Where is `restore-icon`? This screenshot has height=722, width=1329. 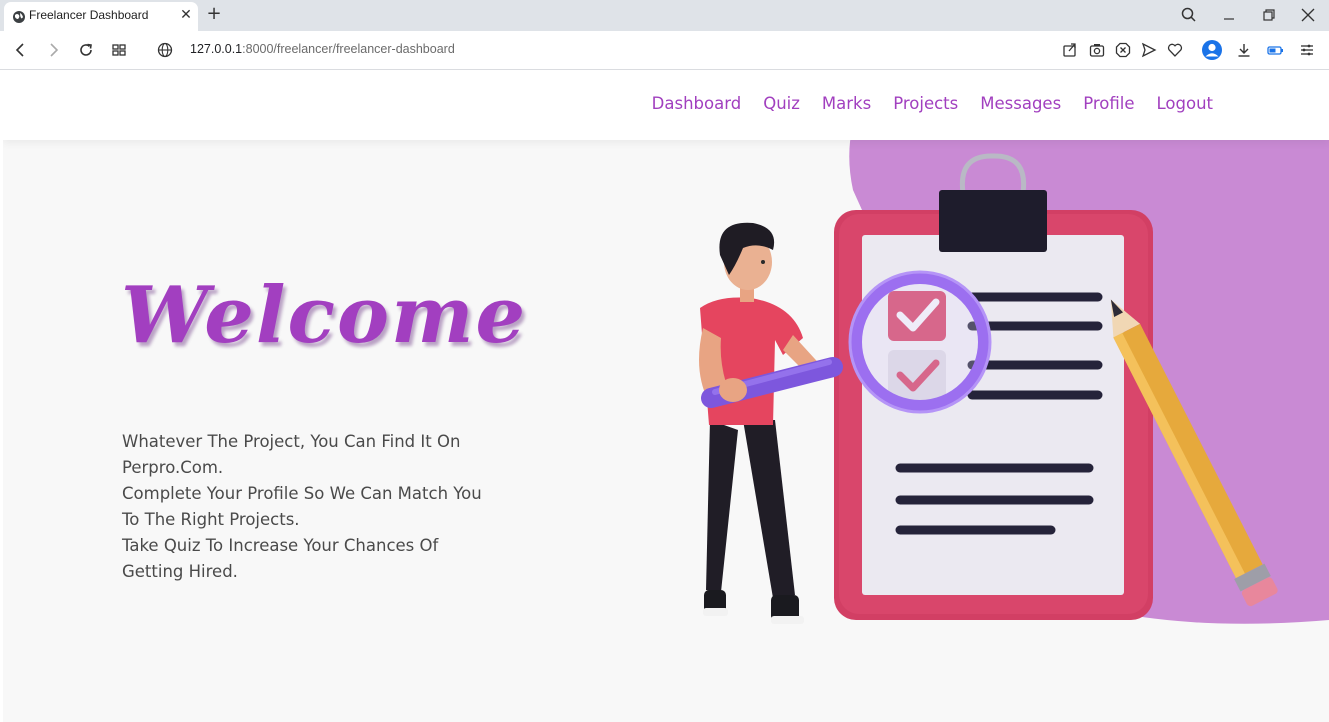
restore-icon is located at coordinates (1269, 15).